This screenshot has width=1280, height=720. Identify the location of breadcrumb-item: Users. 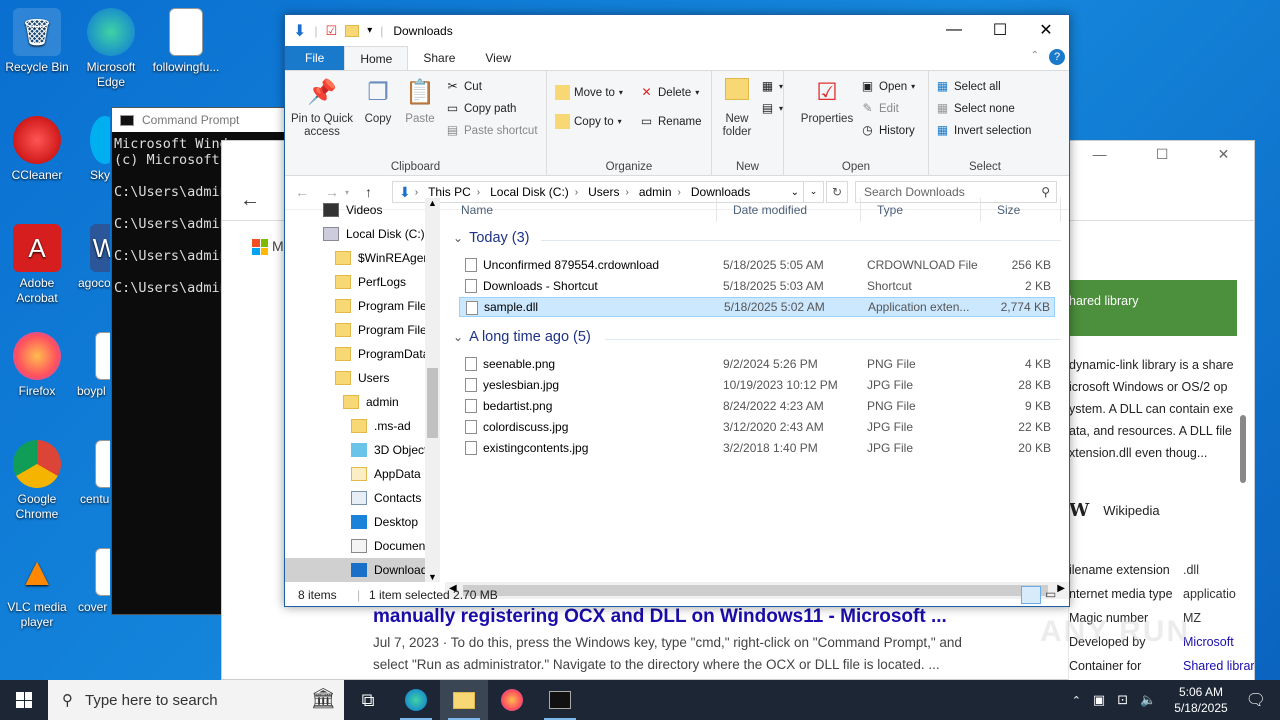
(603, 192).